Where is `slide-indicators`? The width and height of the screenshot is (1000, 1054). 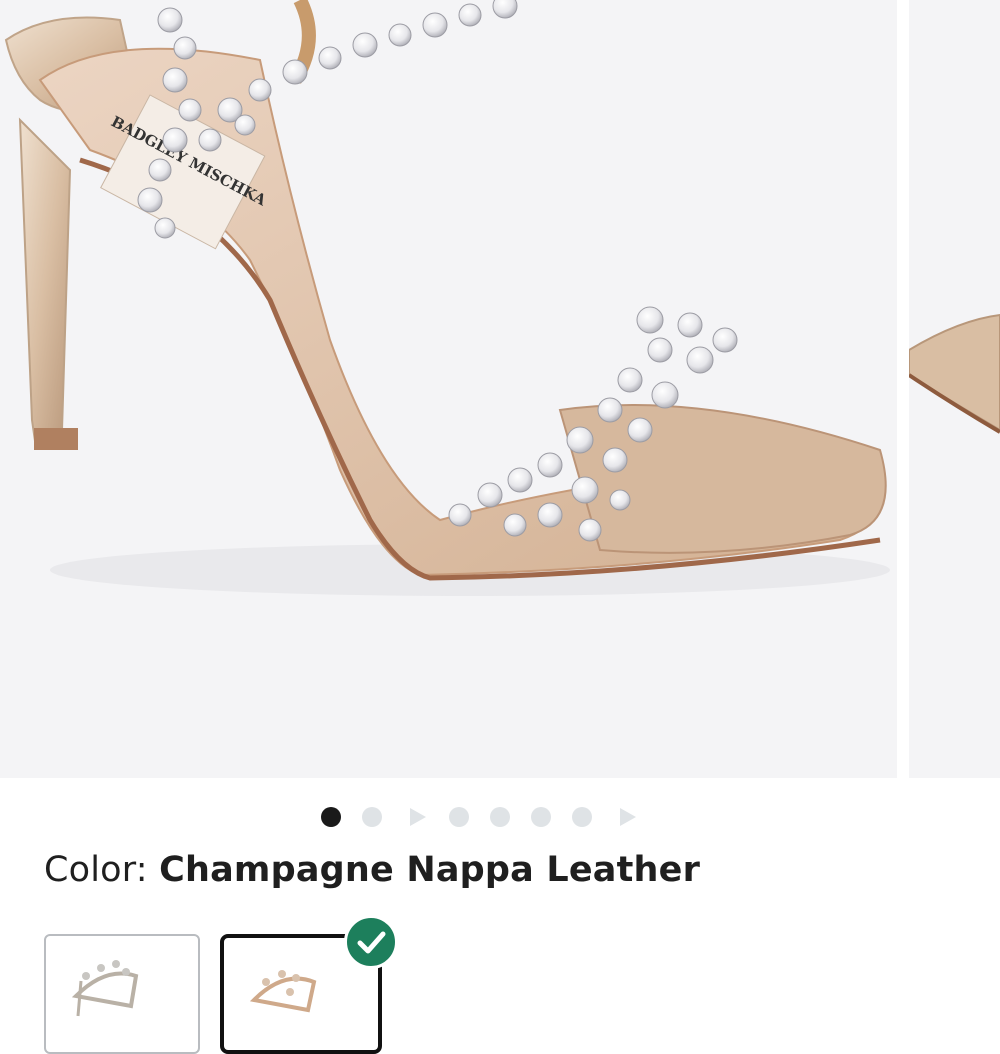 slide-indicators is located at coordinates (500, 817).